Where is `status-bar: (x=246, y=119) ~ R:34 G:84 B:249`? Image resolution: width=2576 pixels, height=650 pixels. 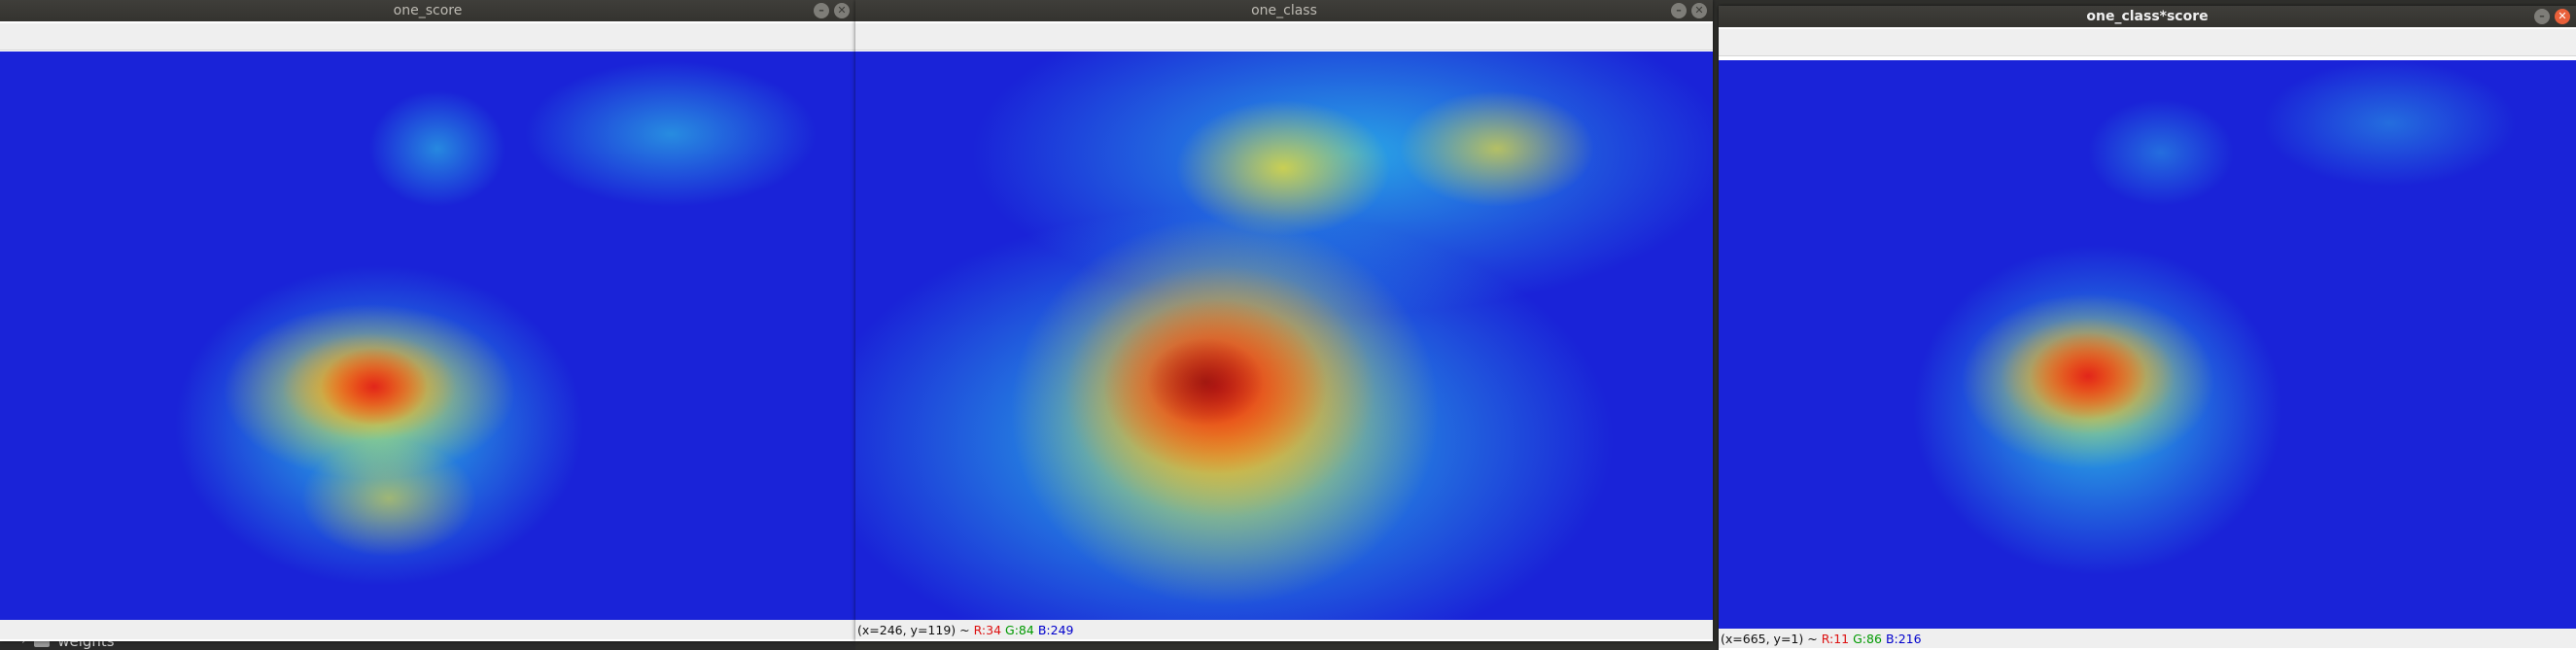
status-bar: (x=246, y=119) ~ R:34 G:84 B:249 is located at coordinates (1284, 629).